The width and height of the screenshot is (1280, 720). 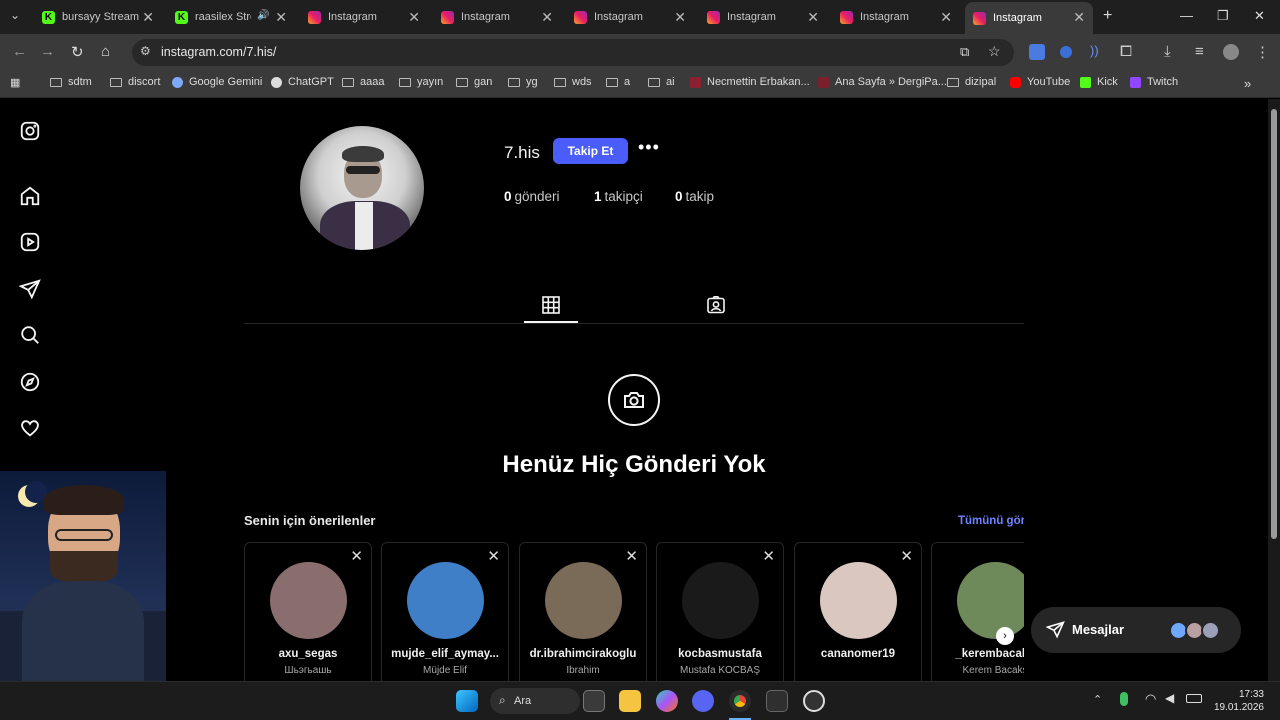 What do you see at coordinates (551, 305) in the screenshot?
I see `posts-grid-tab-icon` at bounding box center [551, 305].